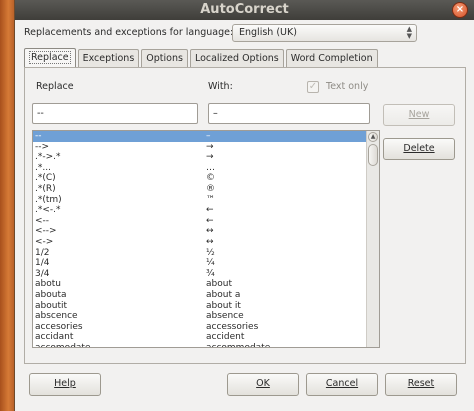  I want to click on tab-options: Options, so click(164, 58).